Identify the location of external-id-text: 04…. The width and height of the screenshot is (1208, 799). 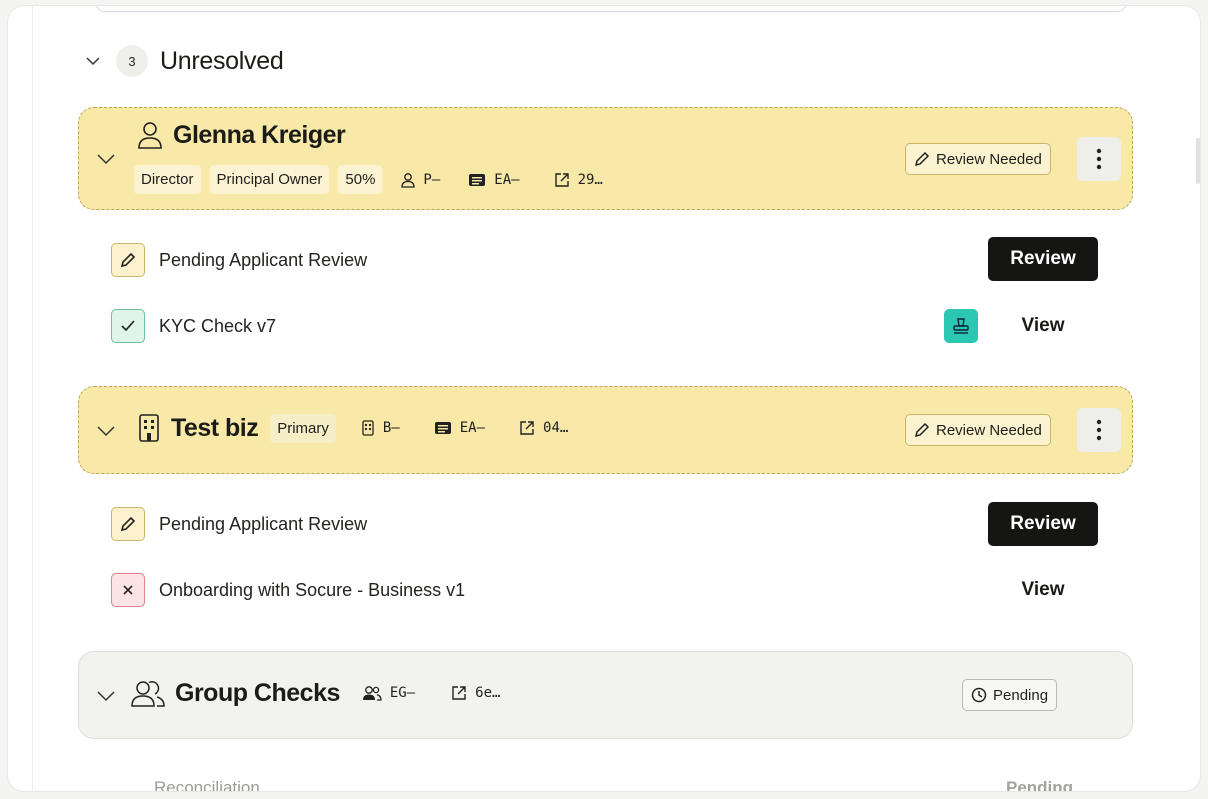
(556, 428).